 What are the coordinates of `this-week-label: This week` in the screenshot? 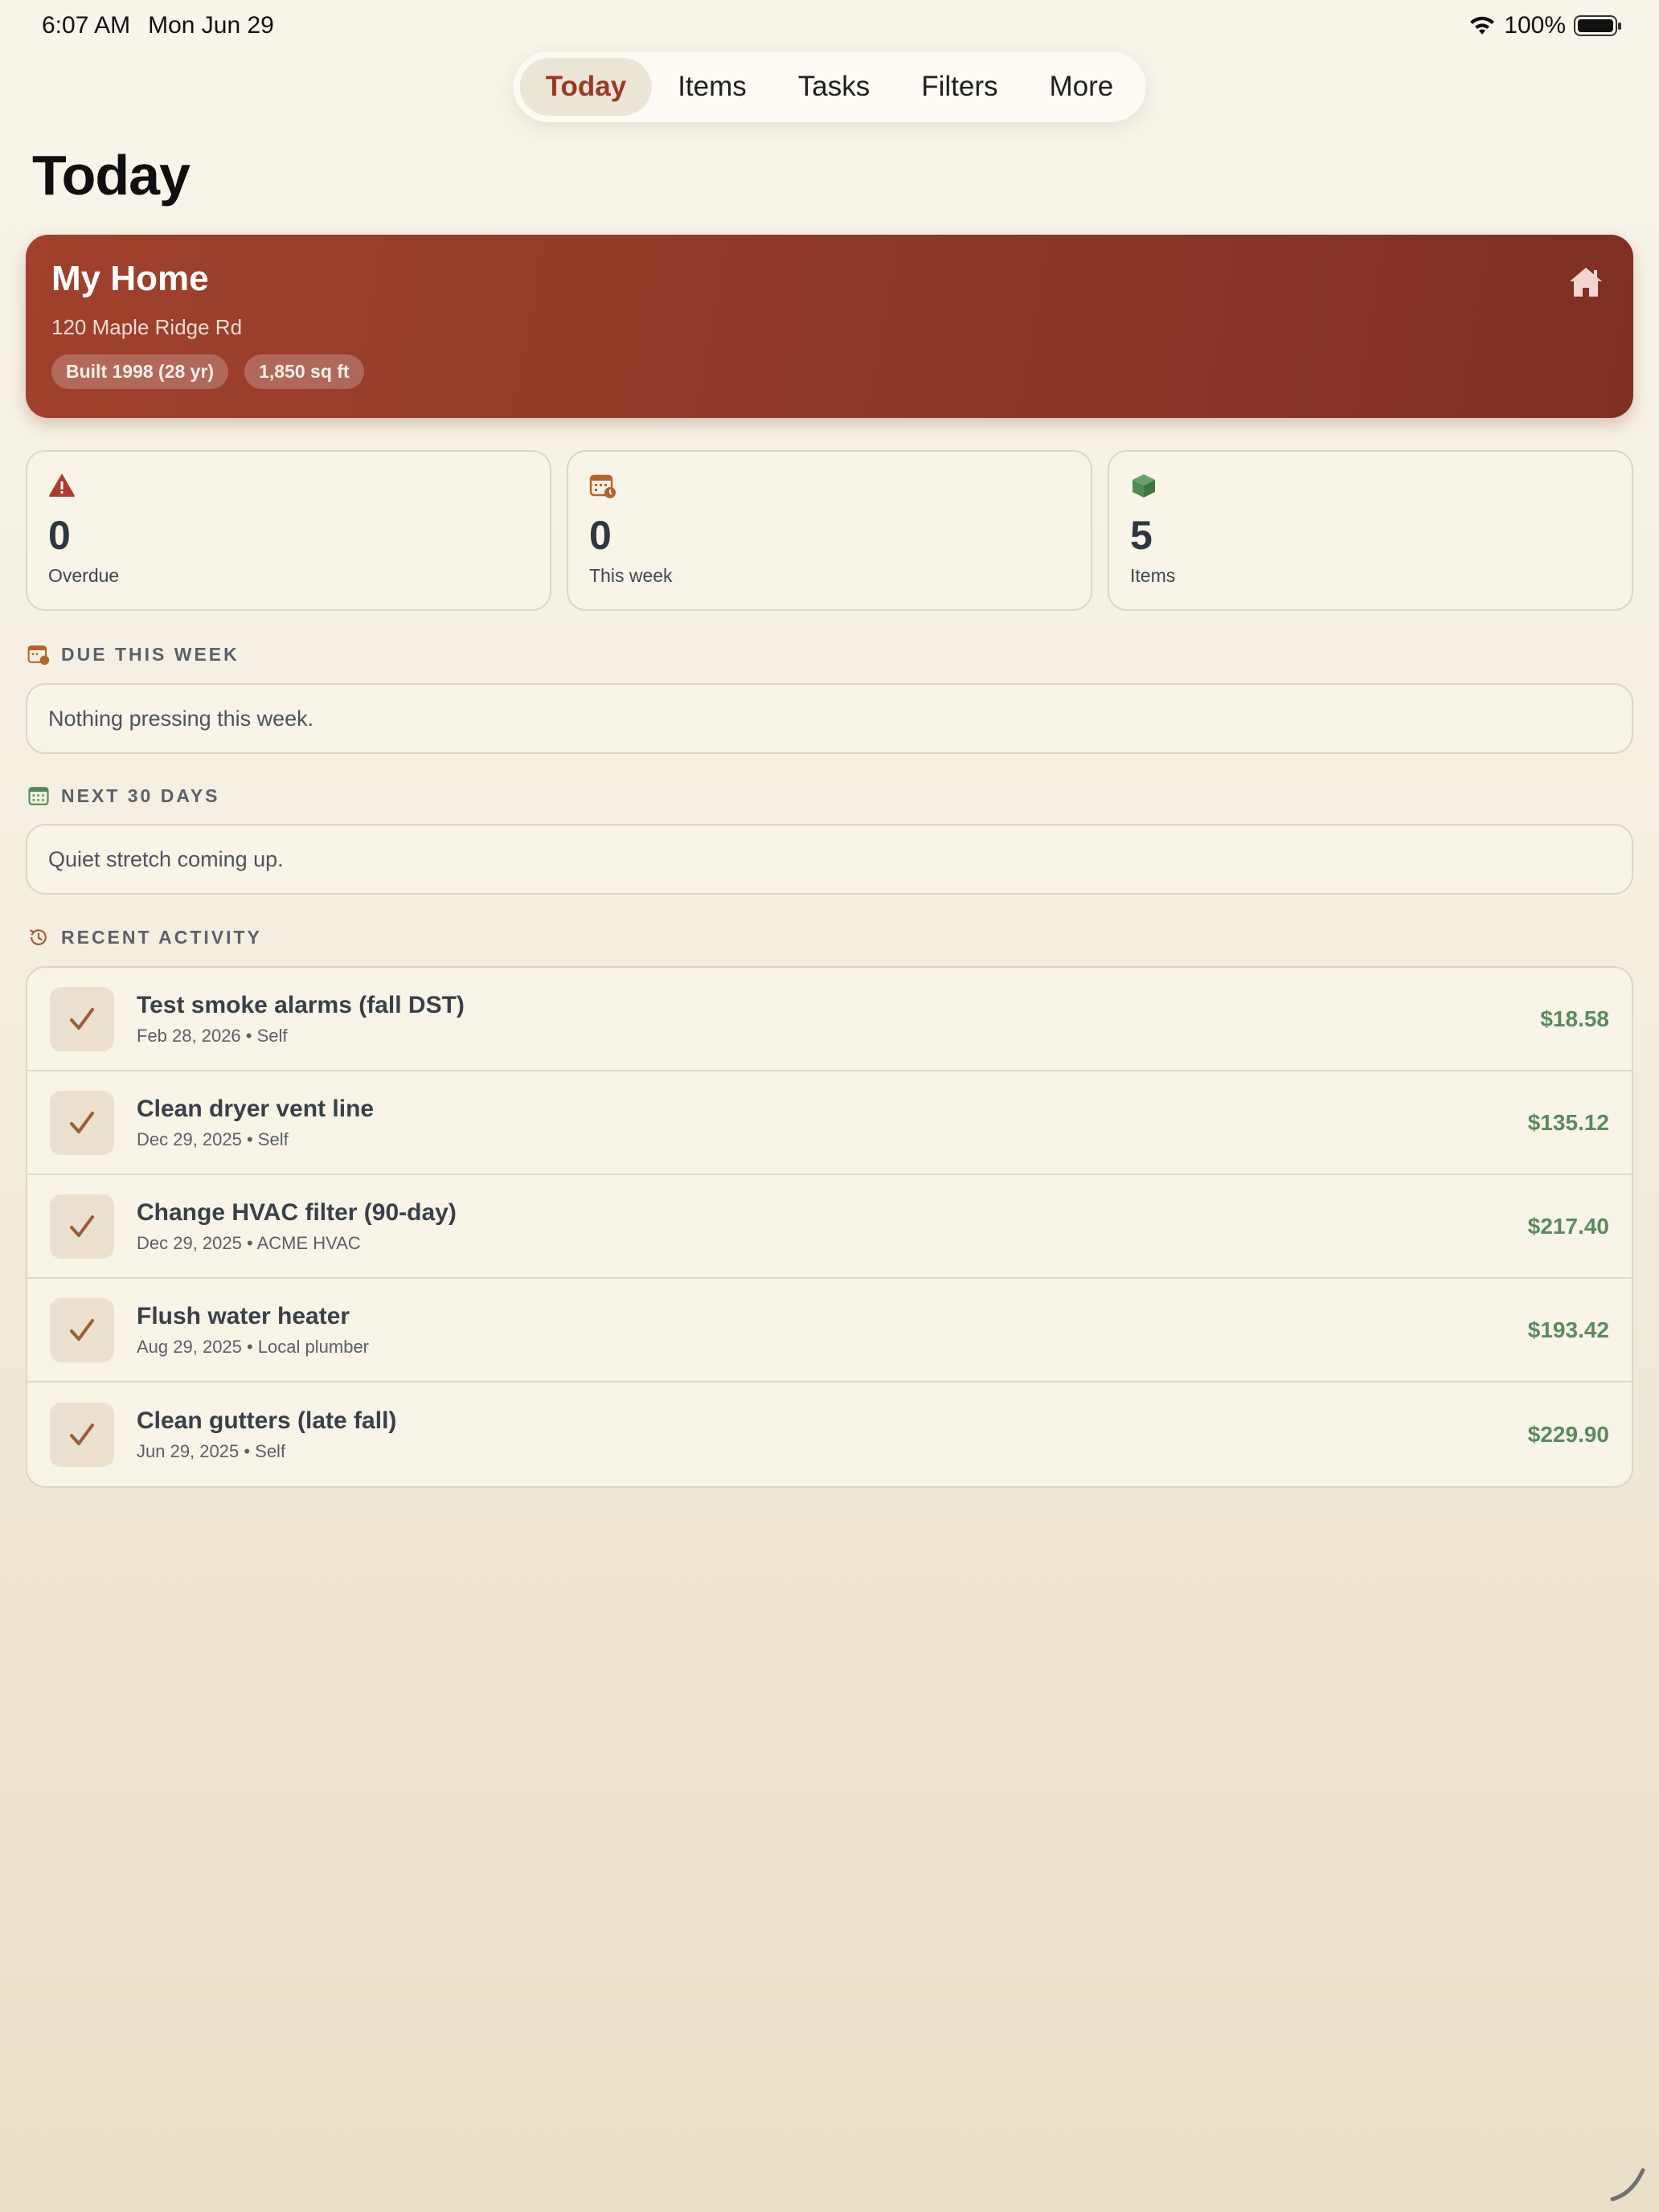 It's located at (631, 575).